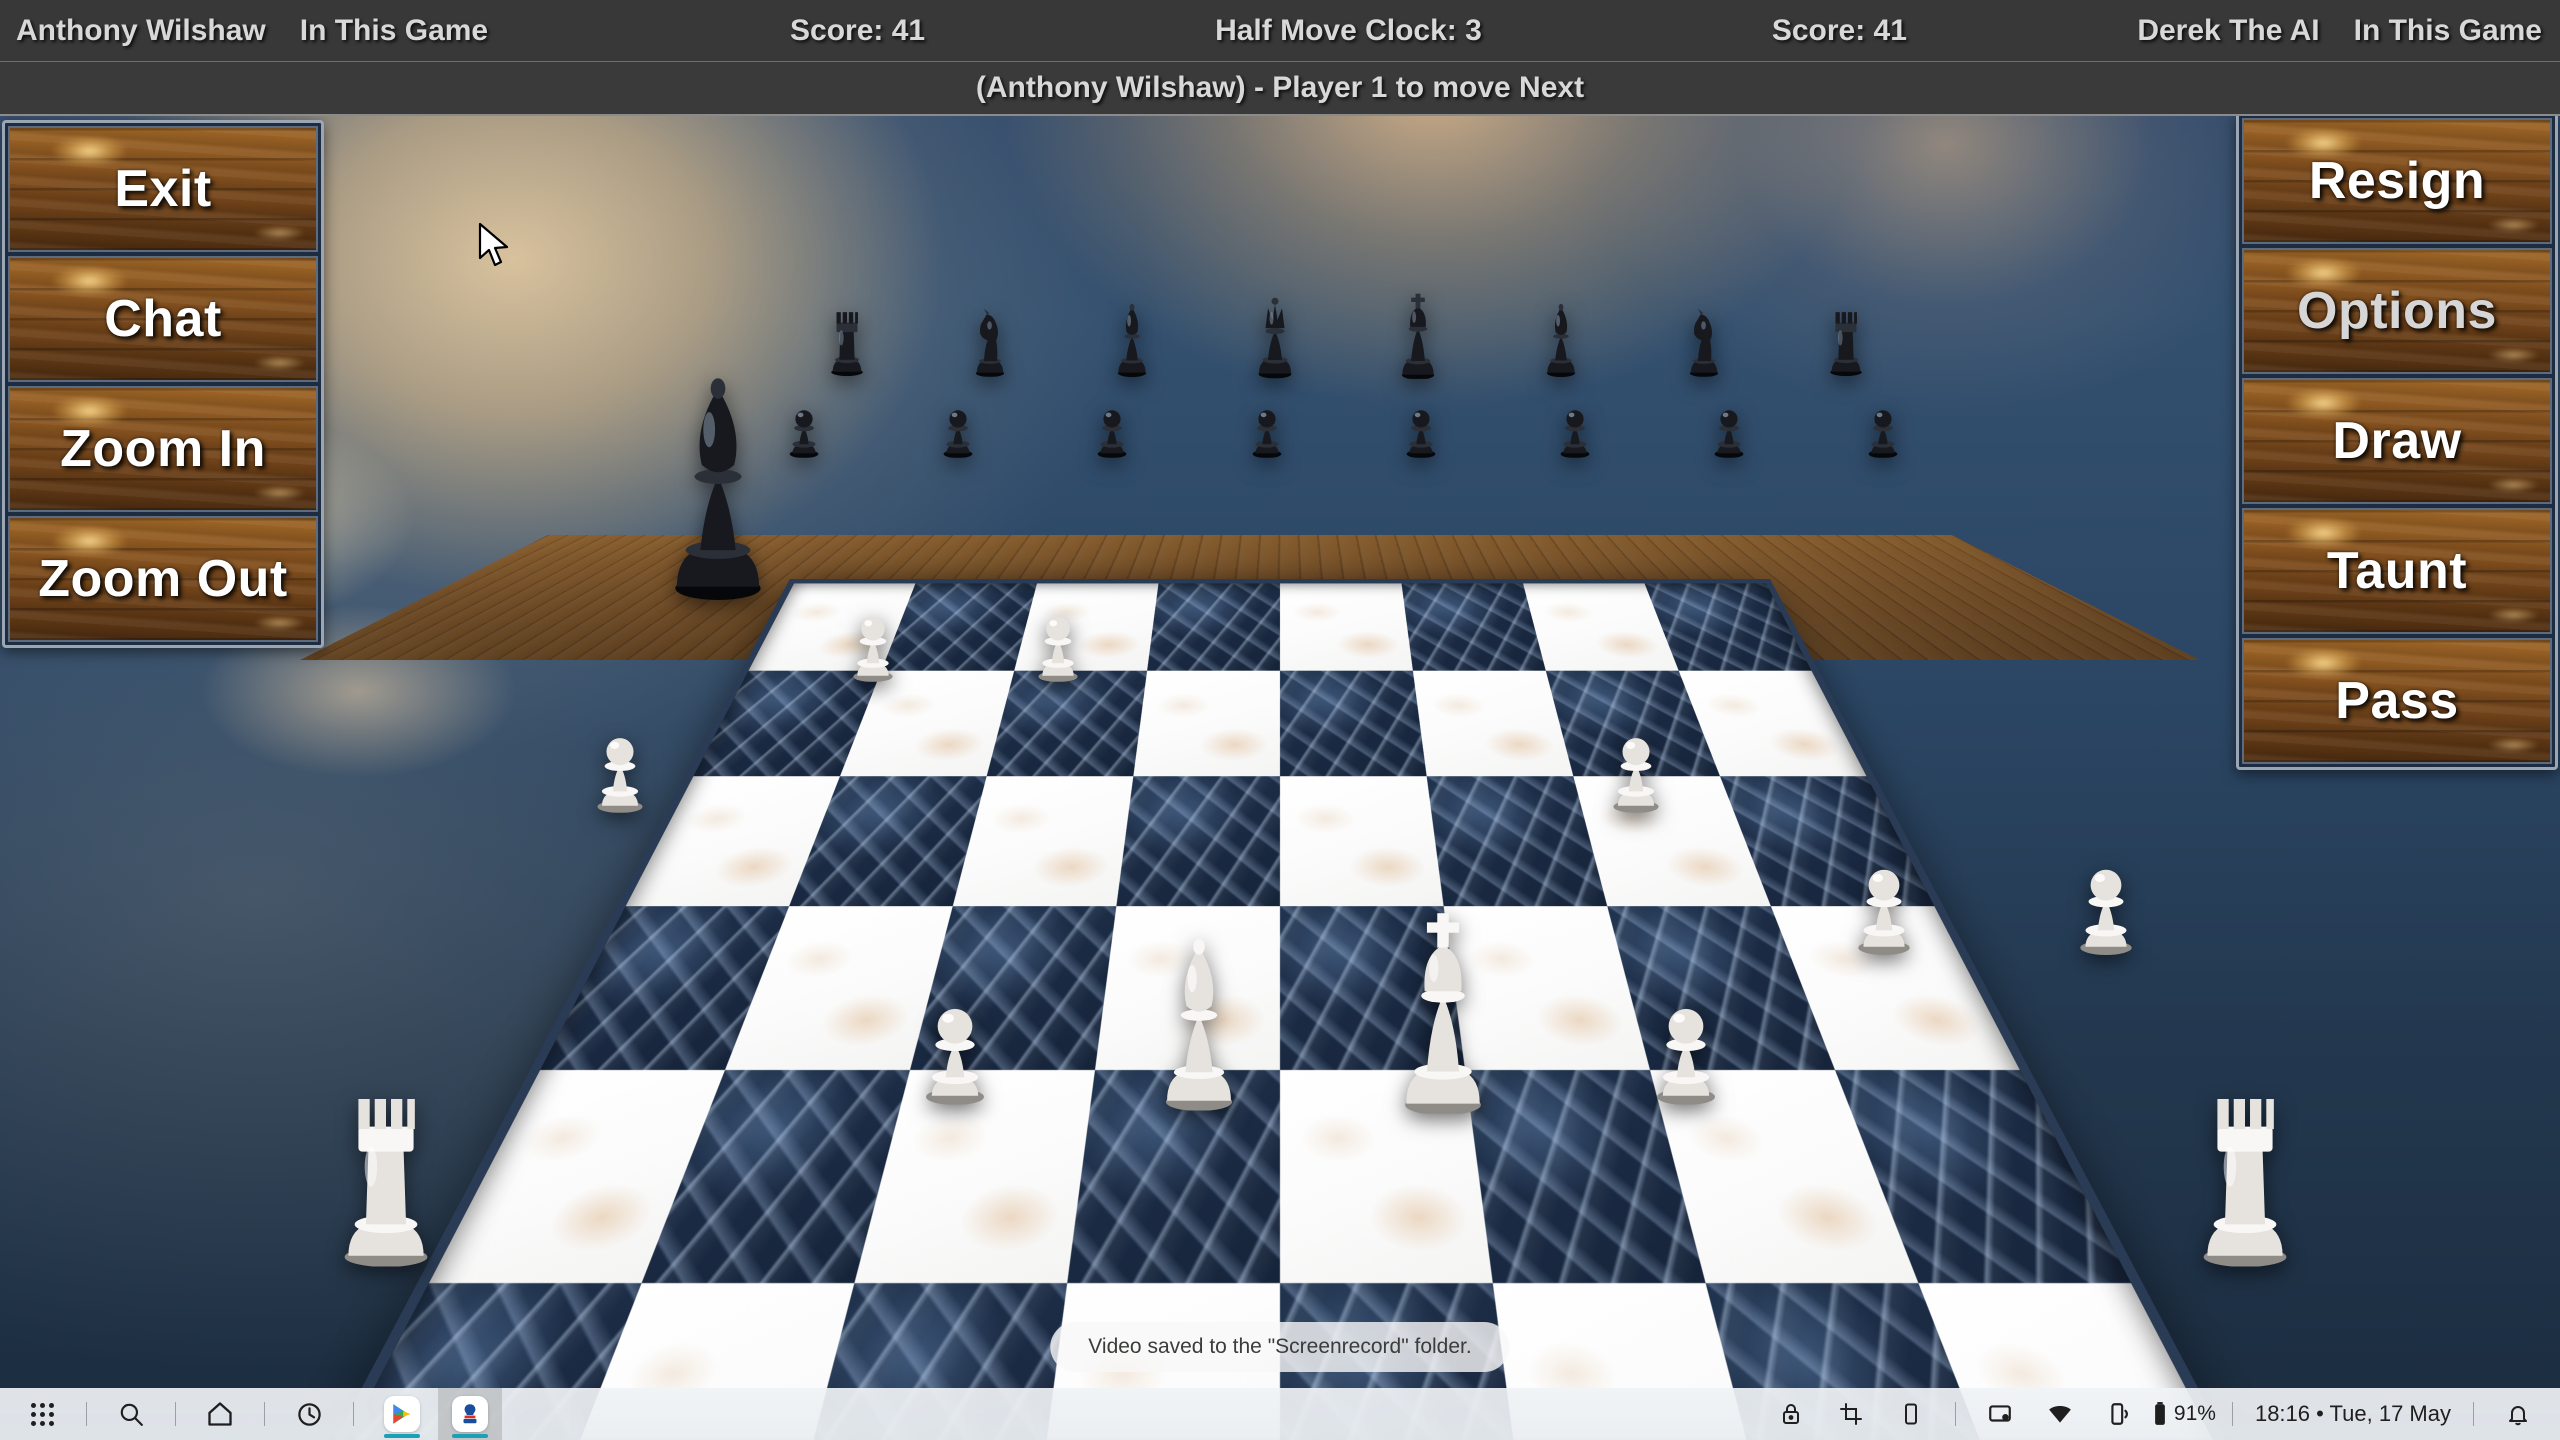  I want to click on zoom-out-button-label: Zoom Out, so click(163, 579).